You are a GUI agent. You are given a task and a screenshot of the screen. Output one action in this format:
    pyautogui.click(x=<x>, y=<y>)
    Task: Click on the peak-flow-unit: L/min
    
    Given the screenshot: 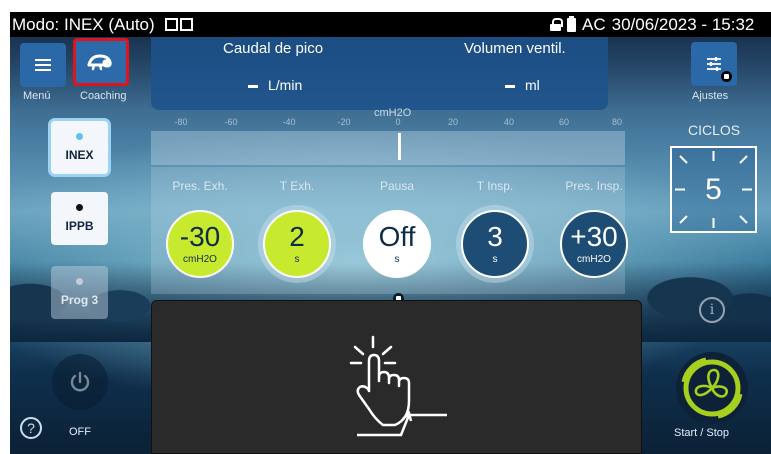 What is the action you would take?
    pyautogui.click(x=285, y=85)
    